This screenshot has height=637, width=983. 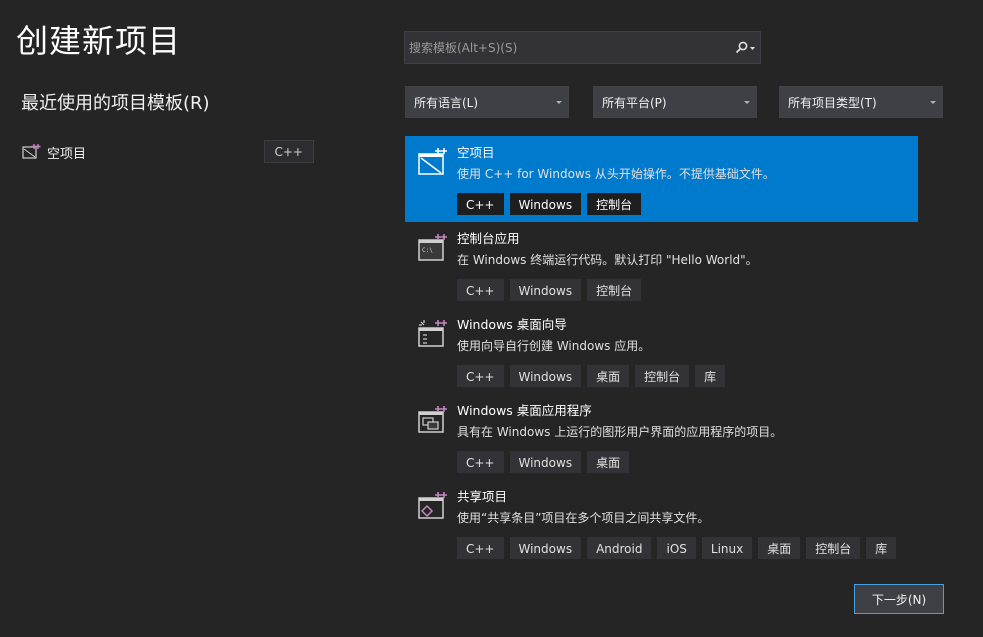 I want to click on search-button, so click(x=745, y=47).